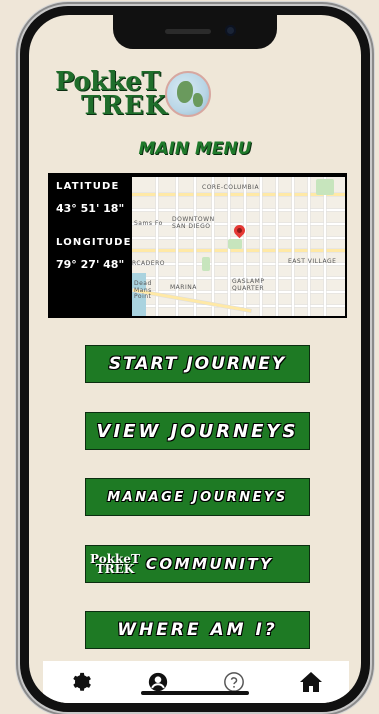 The height and width of the screenshot is (714, 379). Describe the element at coordinates (195, 693) in the screenshot. I see `home-indicator` at that location.